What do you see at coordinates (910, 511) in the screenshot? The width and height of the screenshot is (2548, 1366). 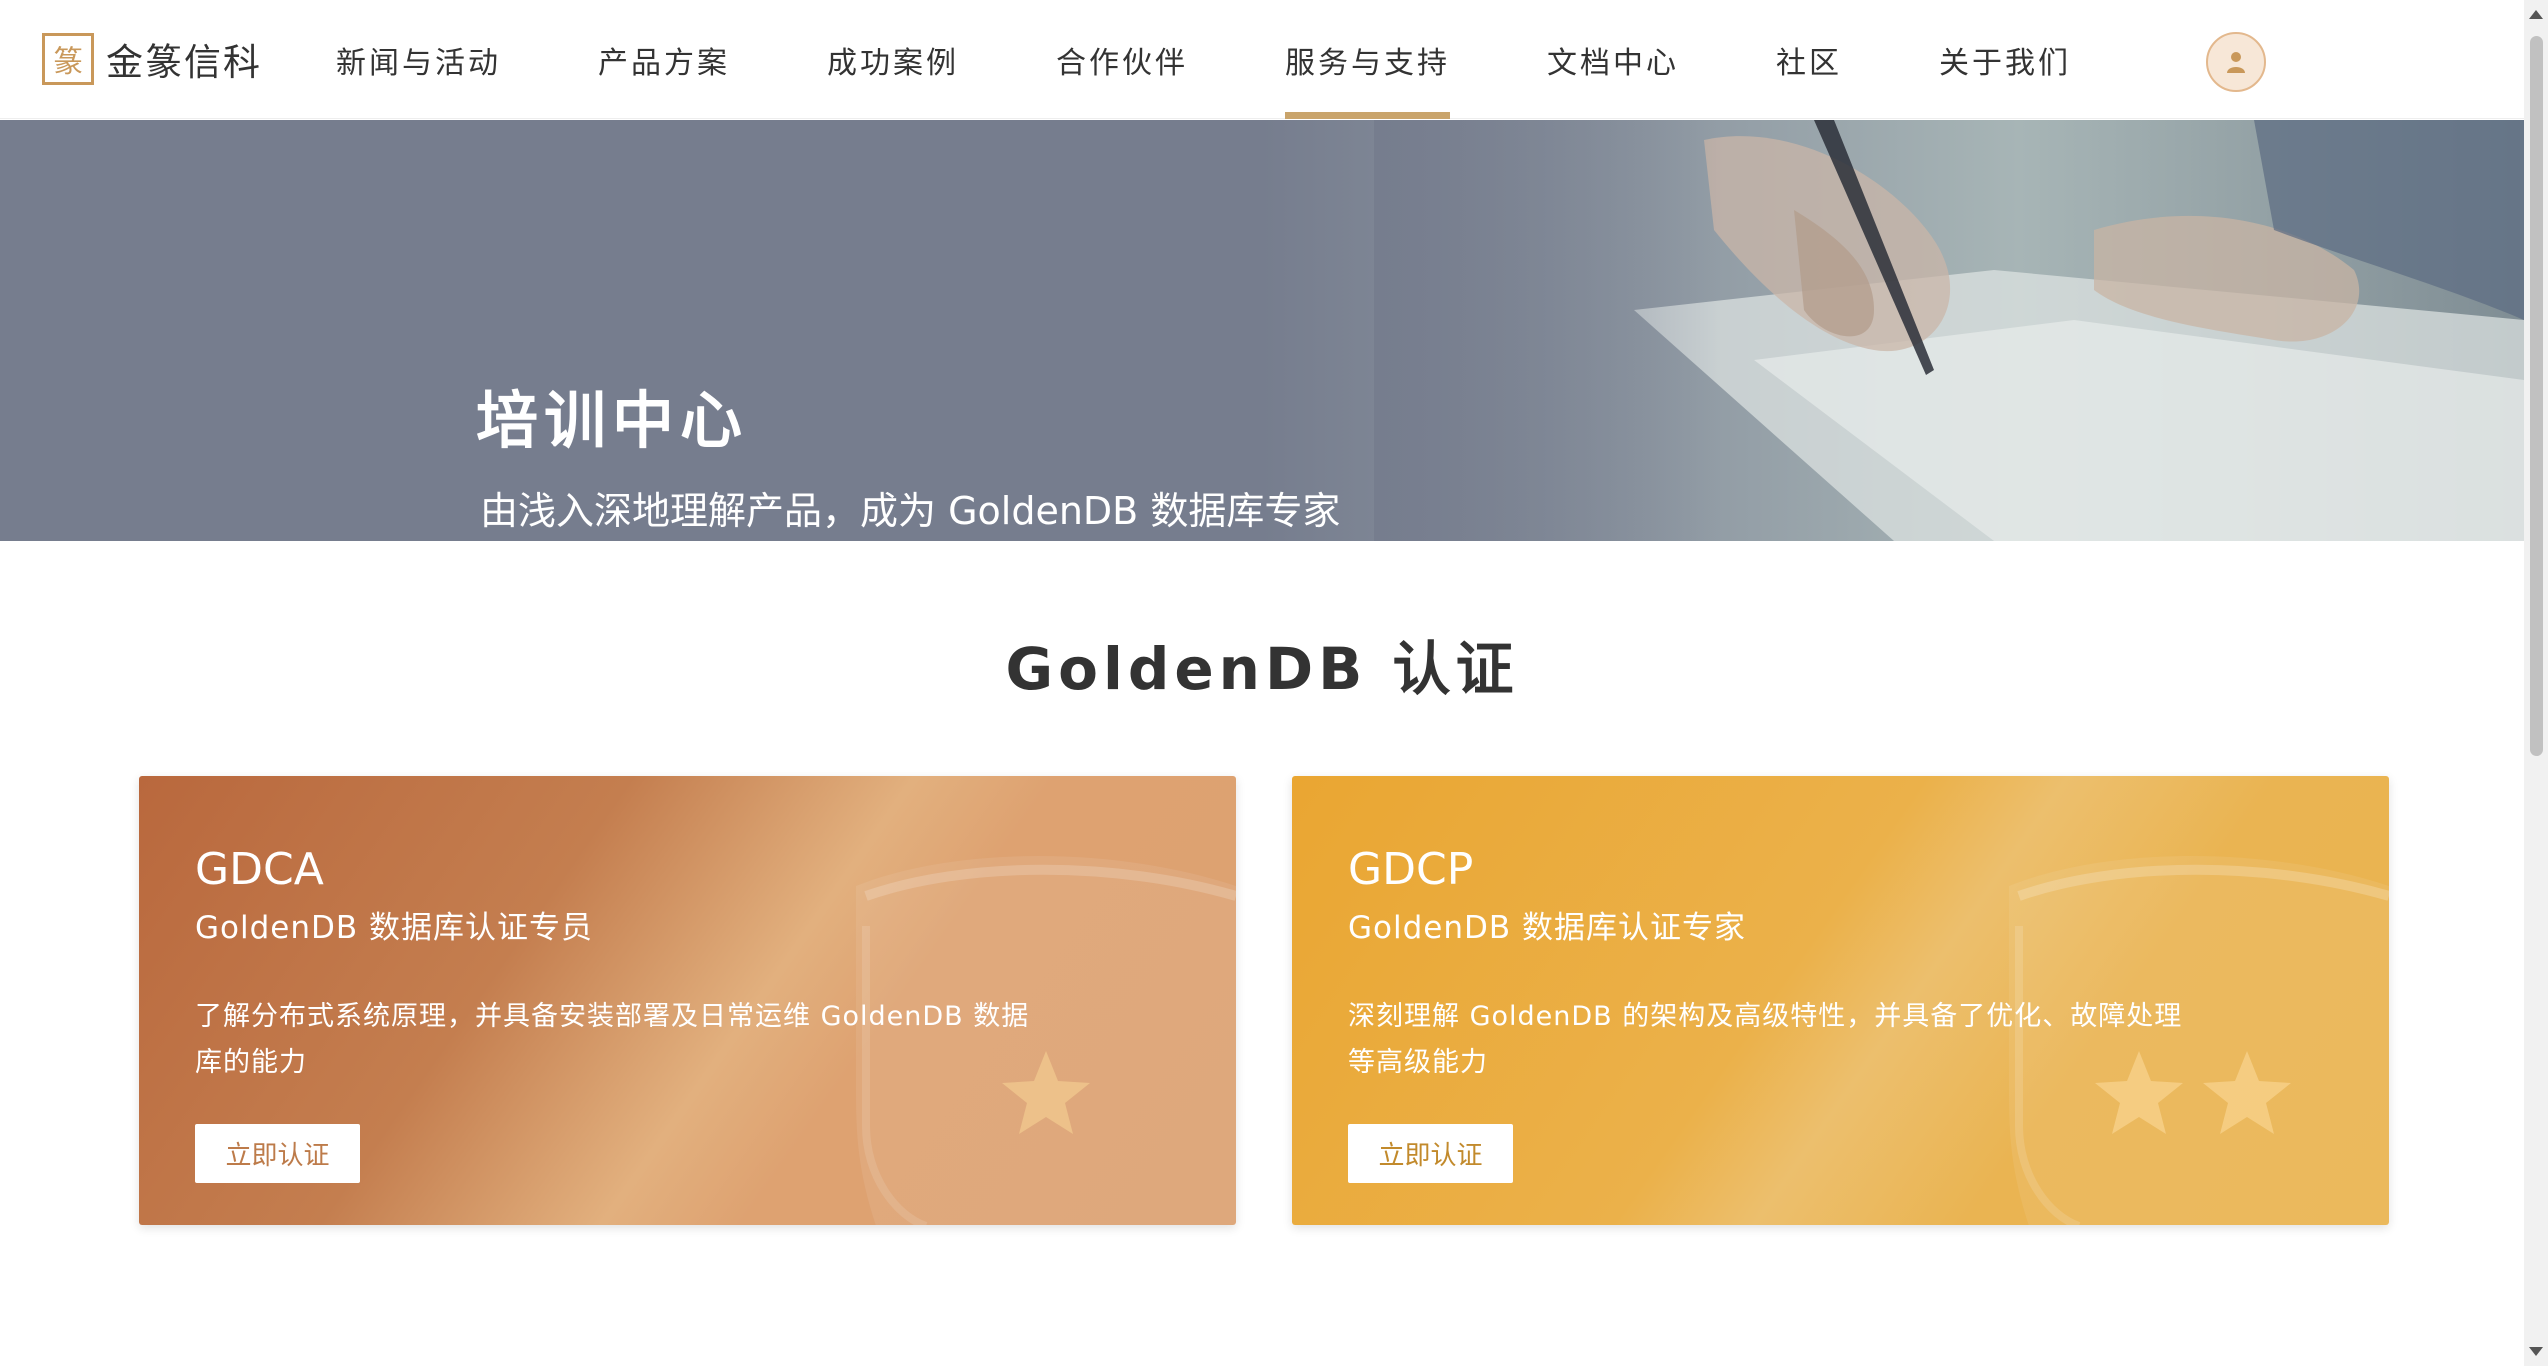 I see `banner-subtitle: 由浅入深地理解产品，成为 GoldenDB 数据库专家` at bounding box center [910, 511].